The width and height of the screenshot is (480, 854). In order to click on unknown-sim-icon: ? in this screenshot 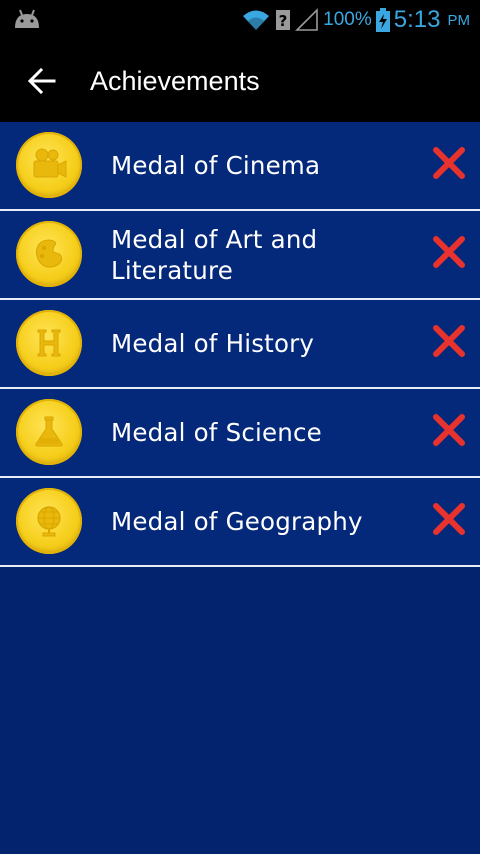, I will do `click(283, 20)`.